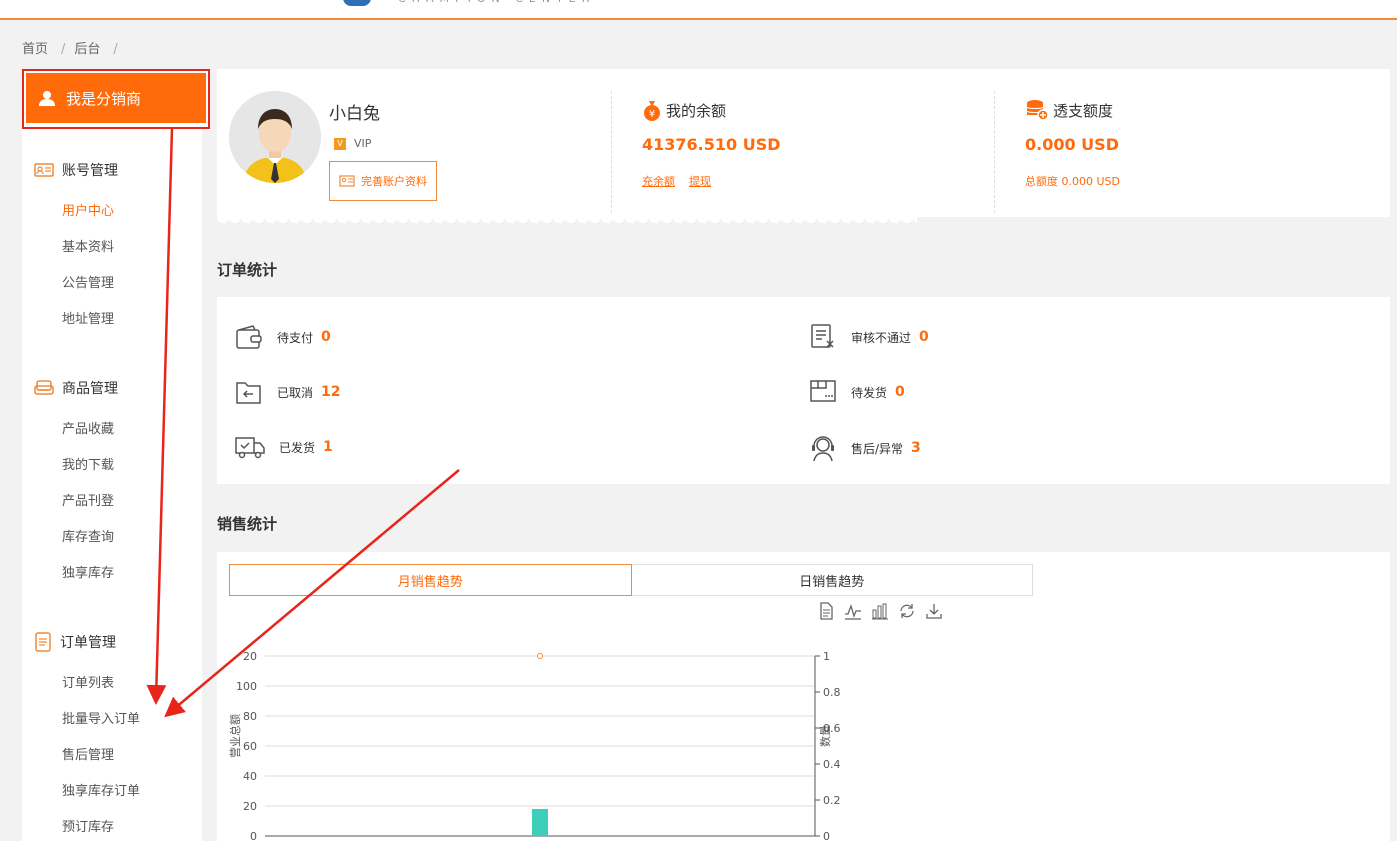 This screenshot has width=1397, height=841. What do you see at coordinates (357, 3) in the screenshot?
I see `logo` at bounding box center [357, 3].